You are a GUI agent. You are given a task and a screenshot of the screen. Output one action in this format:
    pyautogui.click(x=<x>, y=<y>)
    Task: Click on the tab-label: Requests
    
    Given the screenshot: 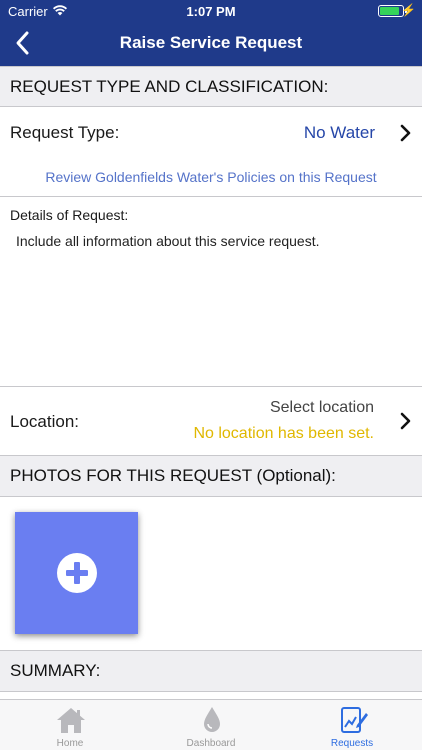 What is the action you would take?
    pyautogui.click(x=352, y=743)
    